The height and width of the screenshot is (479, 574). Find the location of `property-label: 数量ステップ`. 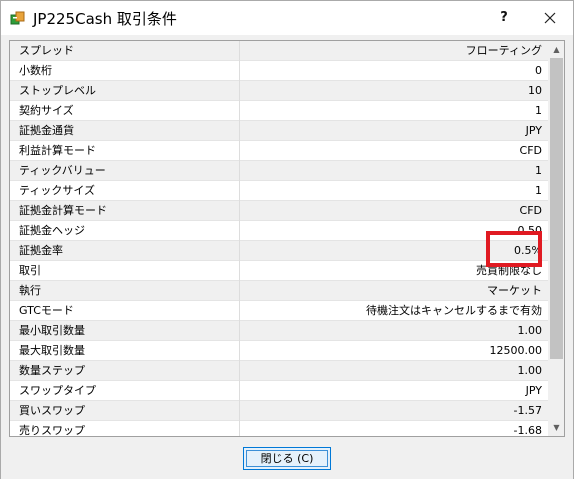

property-label: 数量ステップ is located at coordinates (52, 370).